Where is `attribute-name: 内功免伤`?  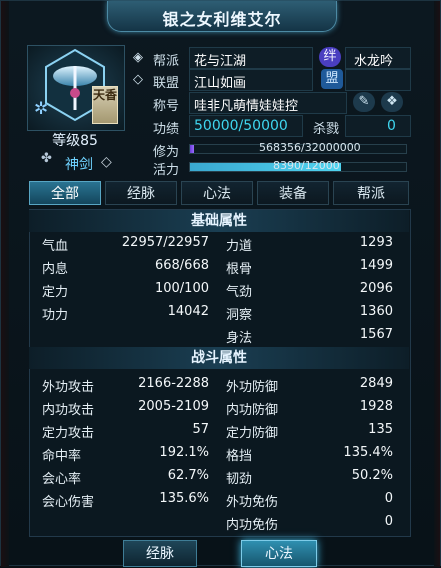
attribute-name: 内功免伤 is located at coordinates (252, 525).